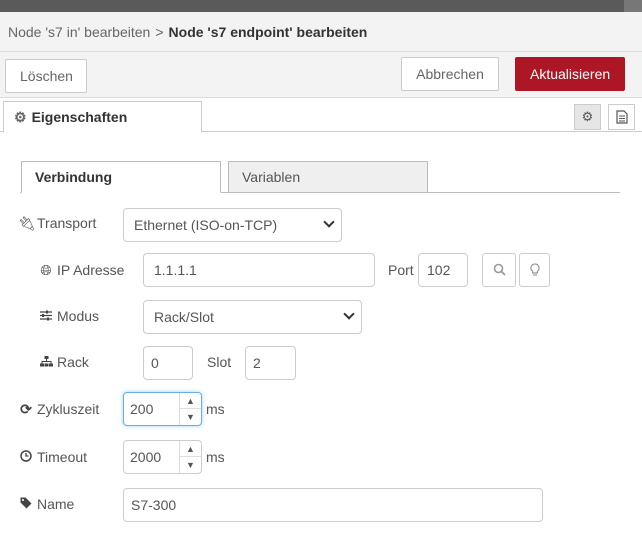 This screenshot has height=556, width=642. Describe the element at coordinates (26, 409) in the screenshot. I see `refresh-icon: ⟳` at that location.